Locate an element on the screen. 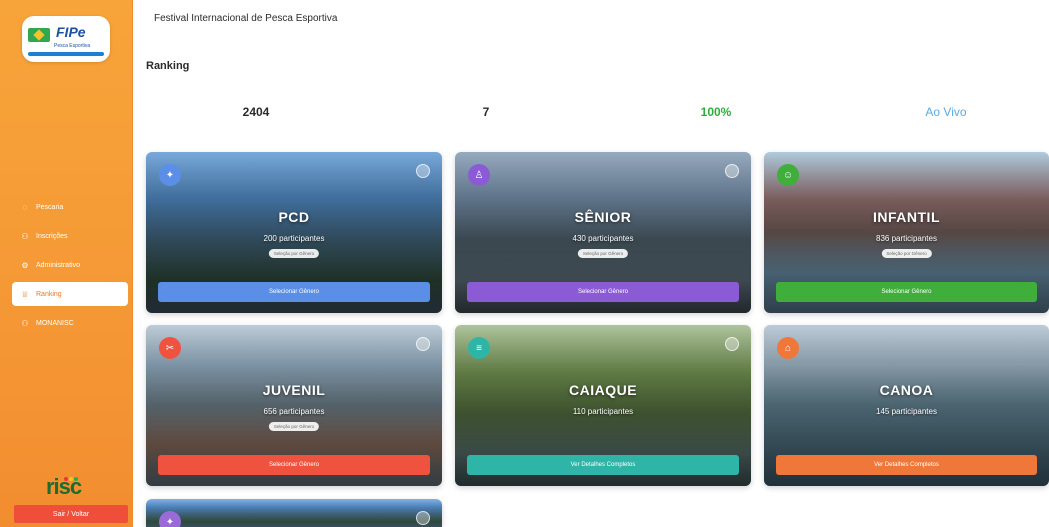  category-icon: ✂ is located at coordinates (170, 348).